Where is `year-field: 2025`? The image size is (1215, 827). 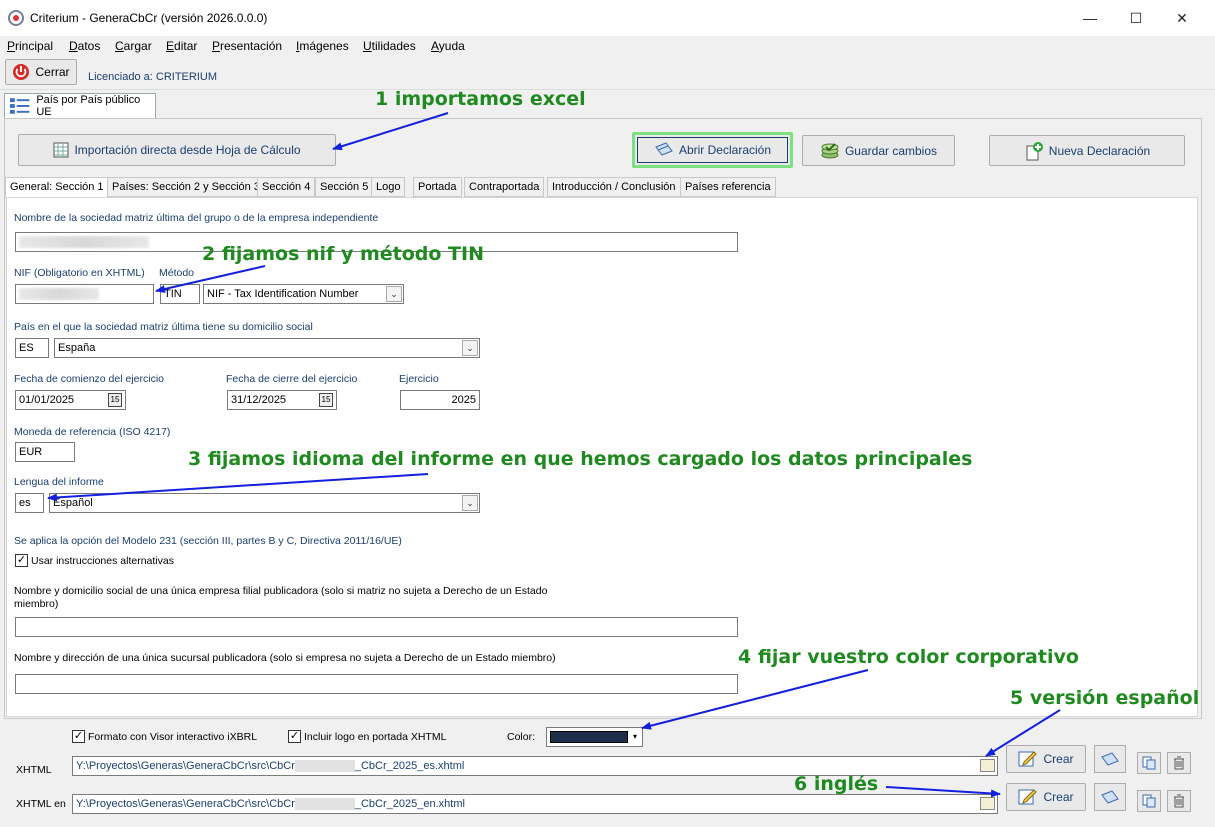 year-field: 2025 is located at coordinates (440, 400).